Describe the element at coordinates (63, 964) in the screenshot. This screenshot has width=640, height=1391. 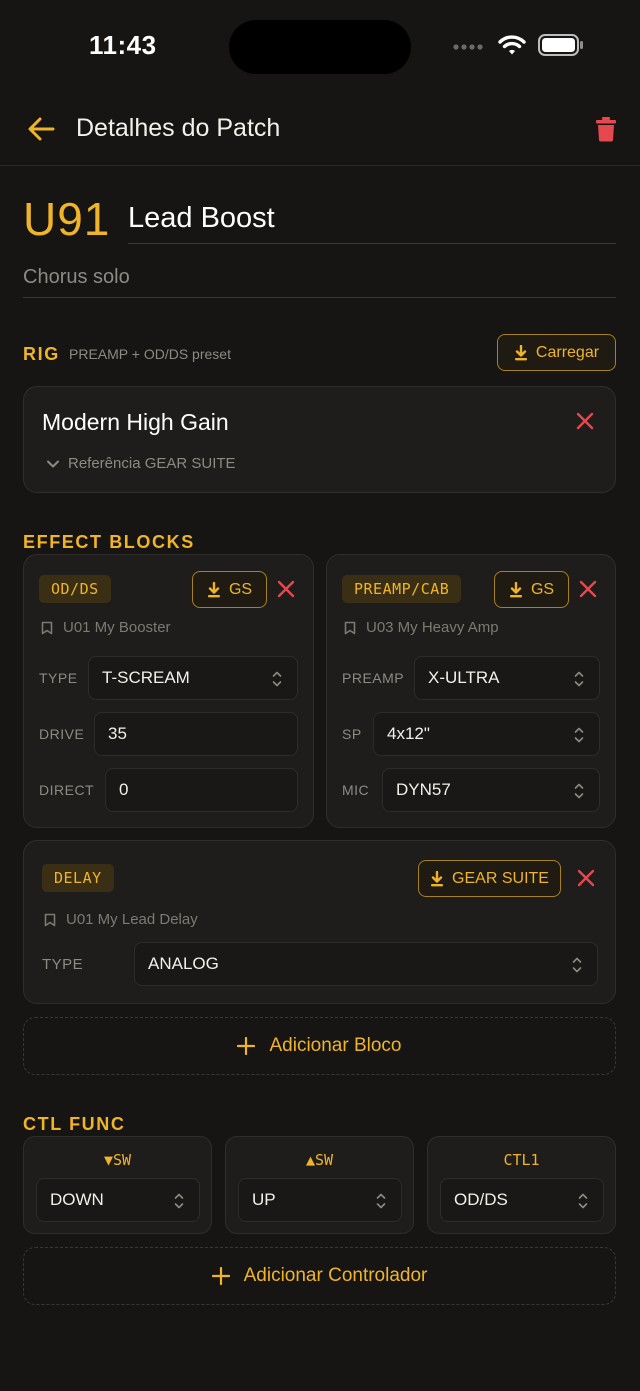
I see `field-label: TYPE` at that location.